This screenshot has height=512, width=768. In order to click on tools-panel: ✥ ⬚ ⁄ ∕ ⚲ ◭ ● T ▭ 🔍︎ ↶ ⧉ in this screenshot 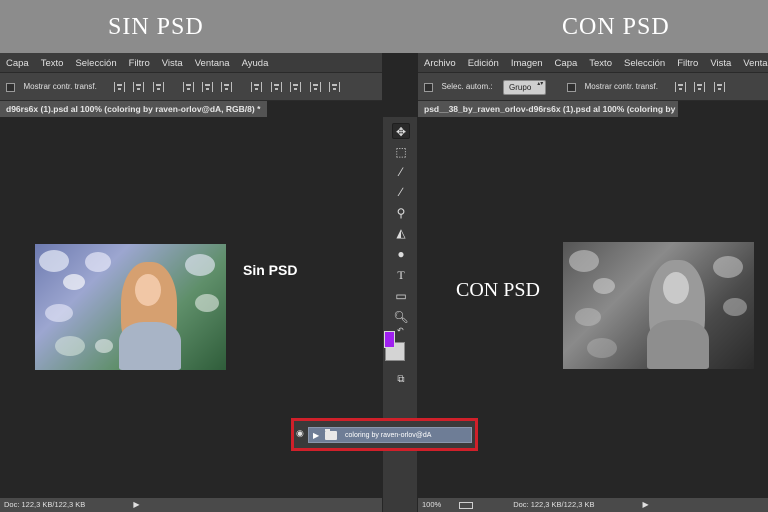, I will do `click(400, 314)`.